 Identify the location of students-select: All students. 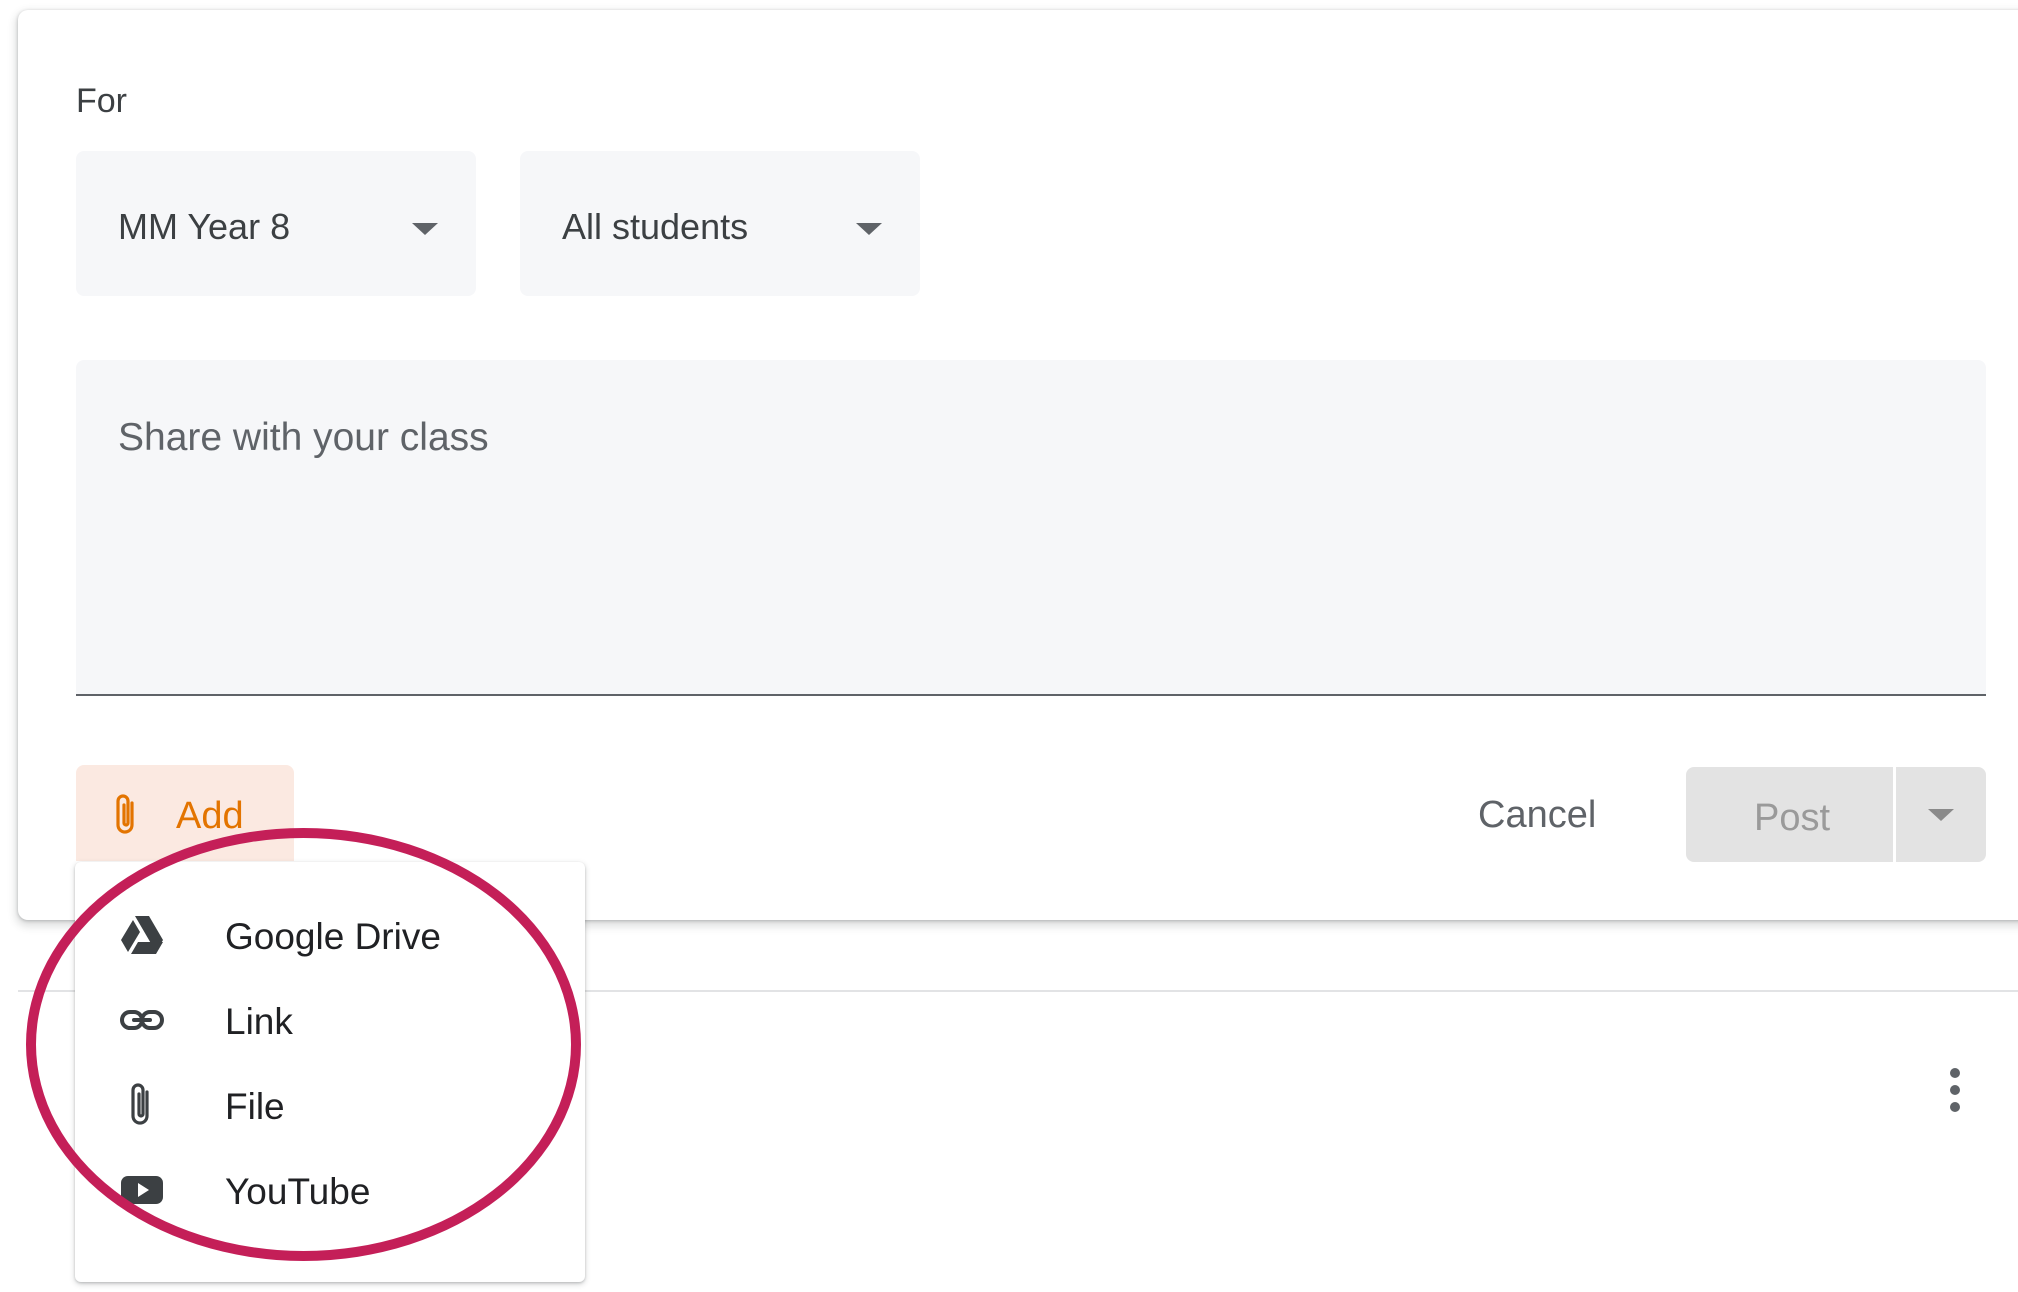
(720, 223).